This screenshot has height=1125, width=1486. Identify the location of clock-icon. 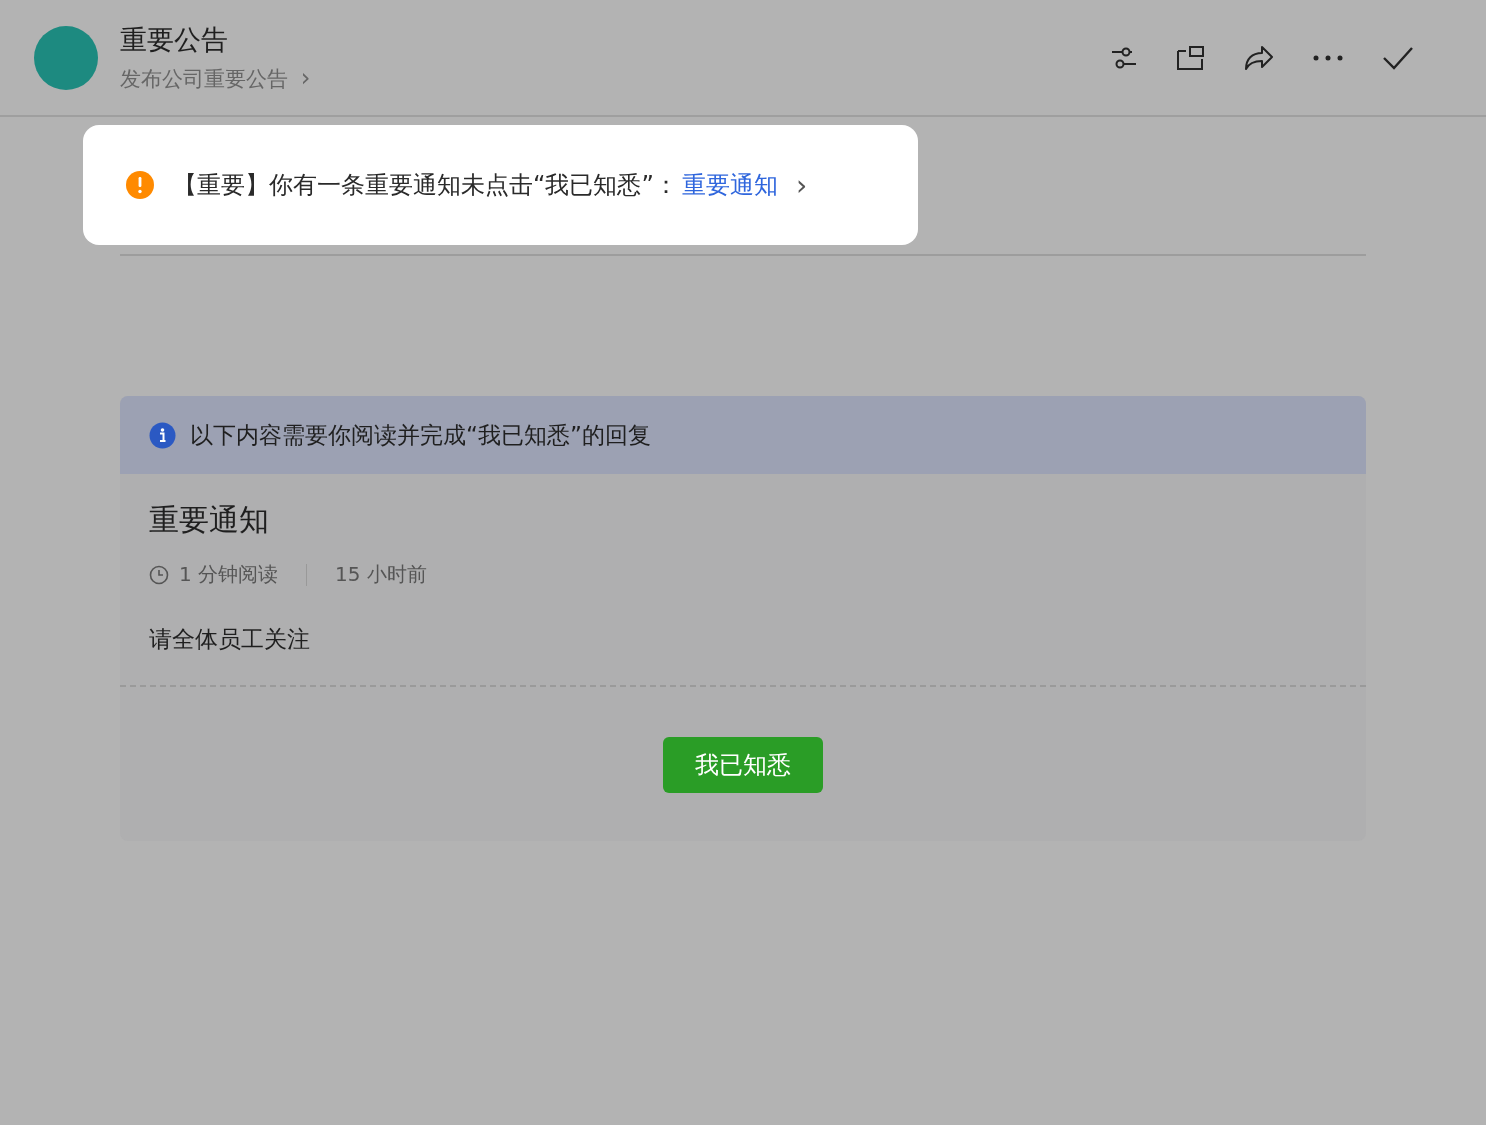
(159, 574).